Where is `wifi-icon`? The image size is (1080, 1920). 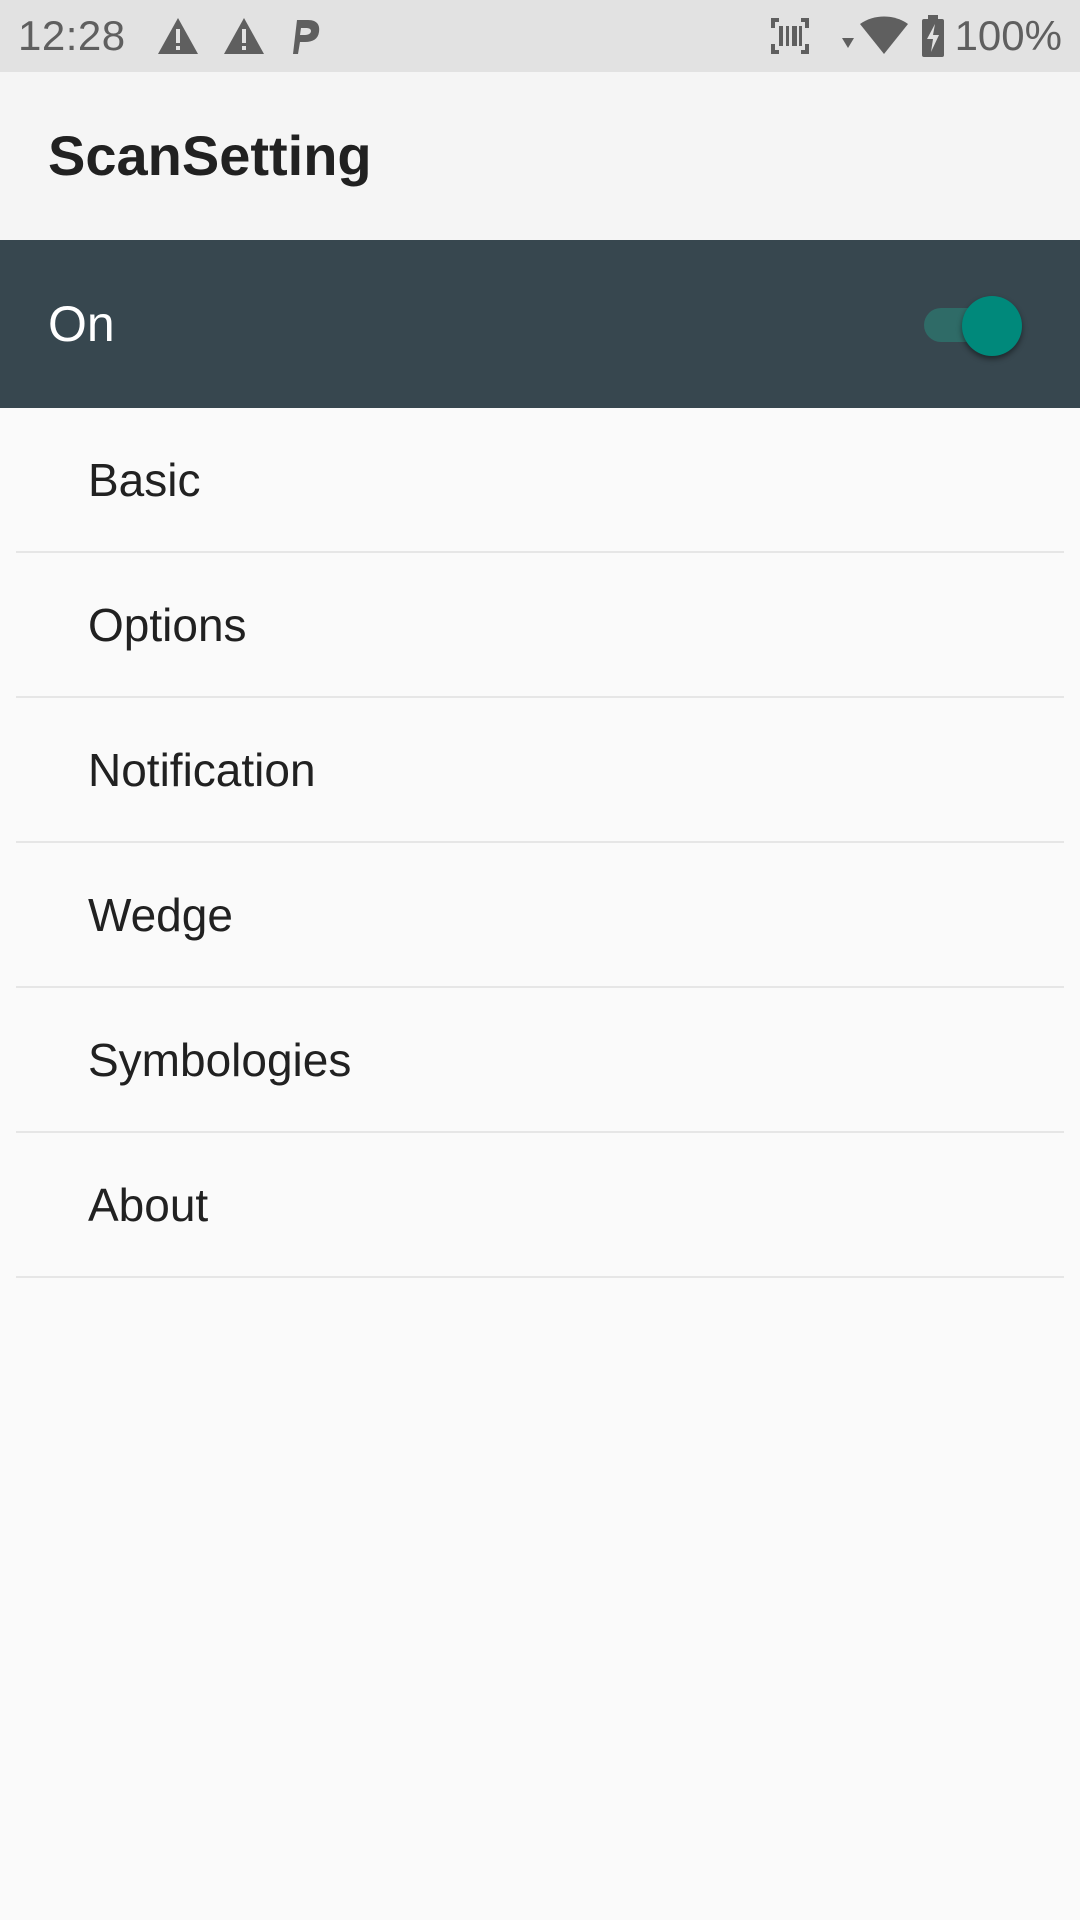
wifi-icon is located at coordinates (884, 36).